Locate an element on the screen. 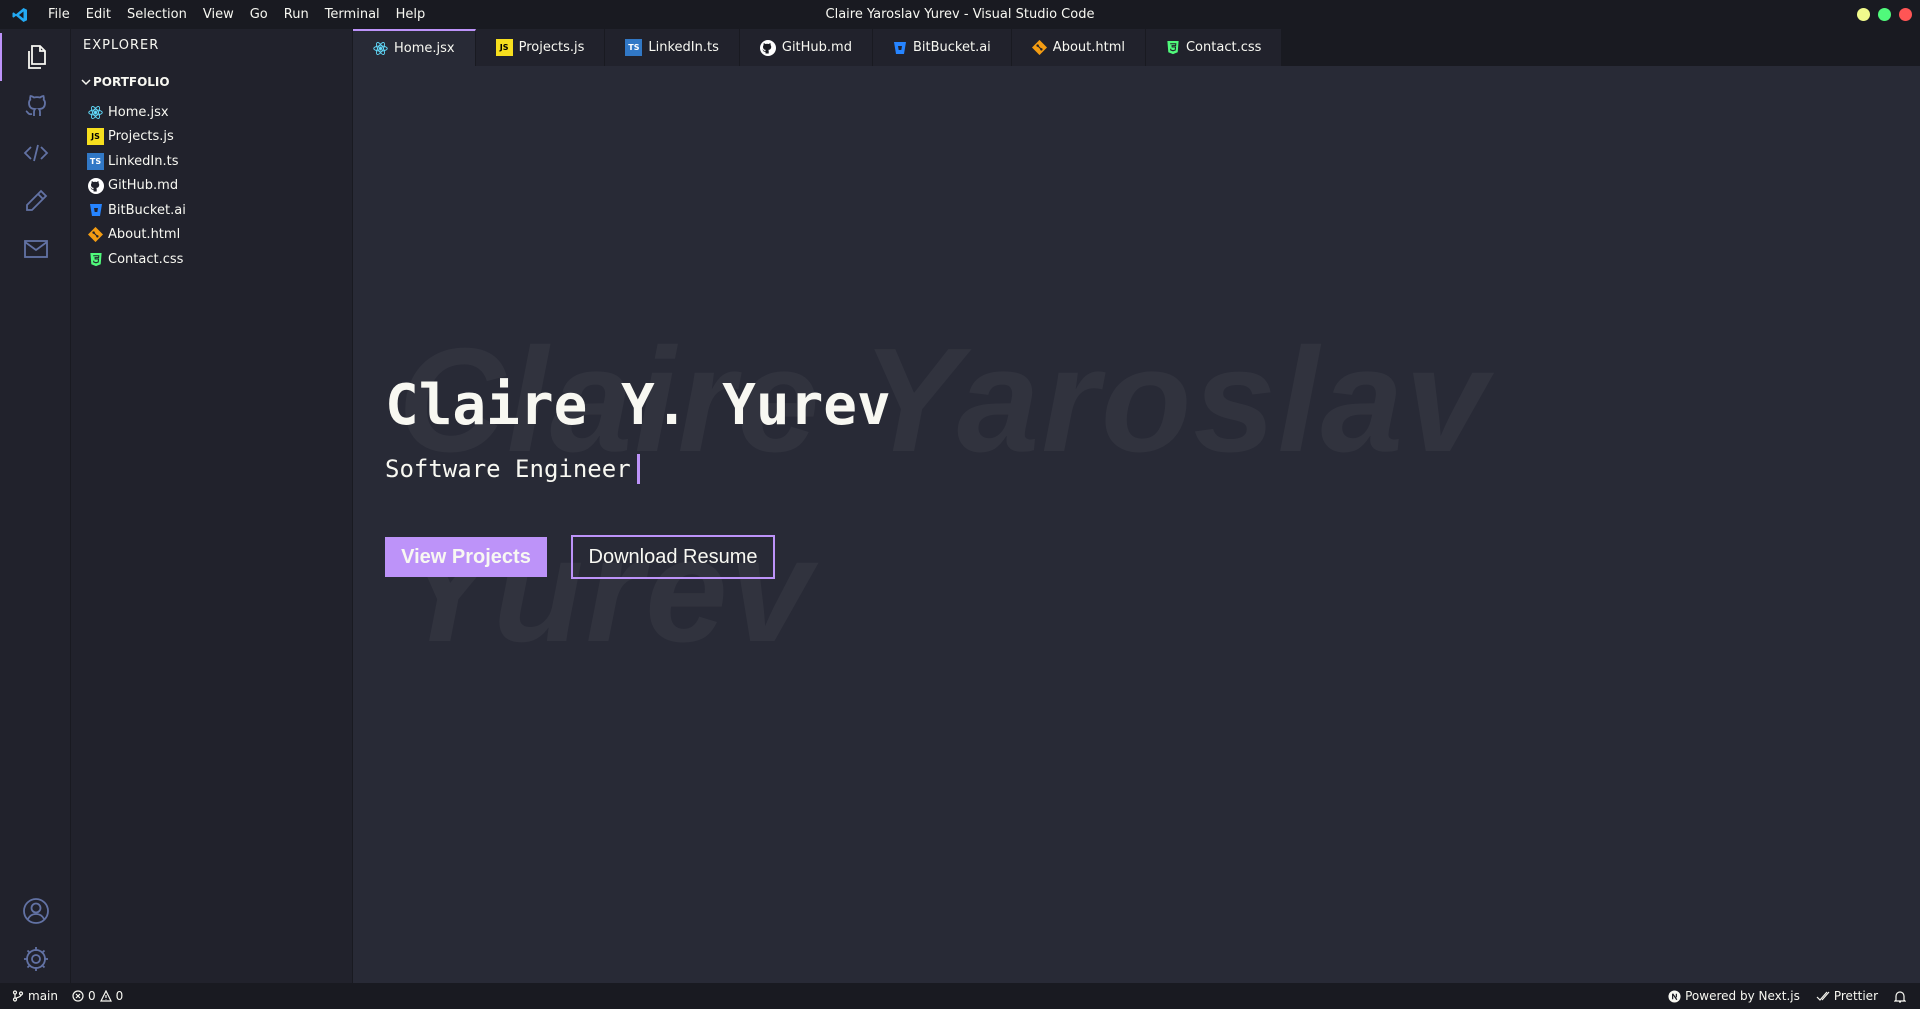  file-item-about: About.html is located at coordinates (136, 235).